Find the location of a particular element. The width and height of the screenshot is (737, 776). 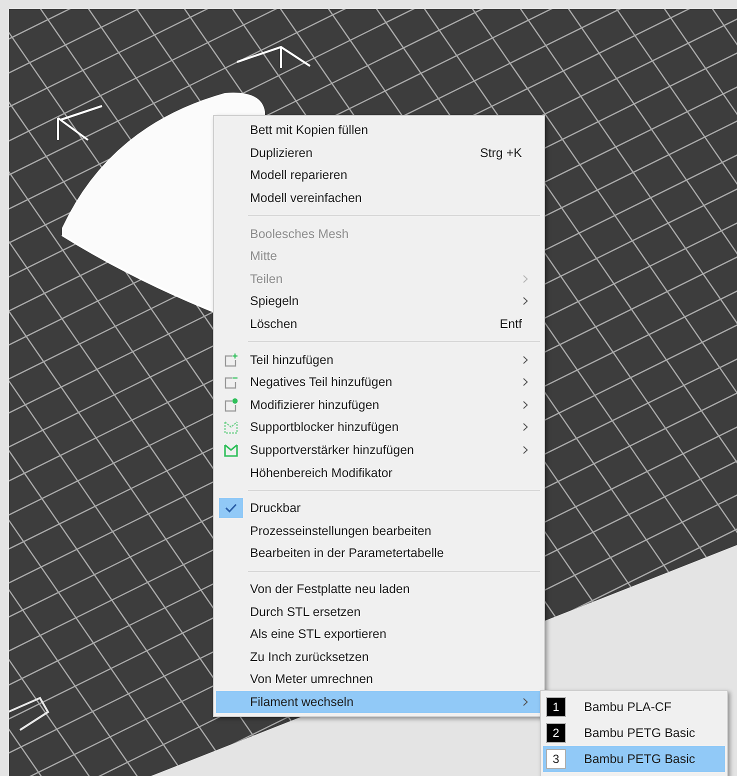

support-enforcer-icon is located at coordinates (231, 450).